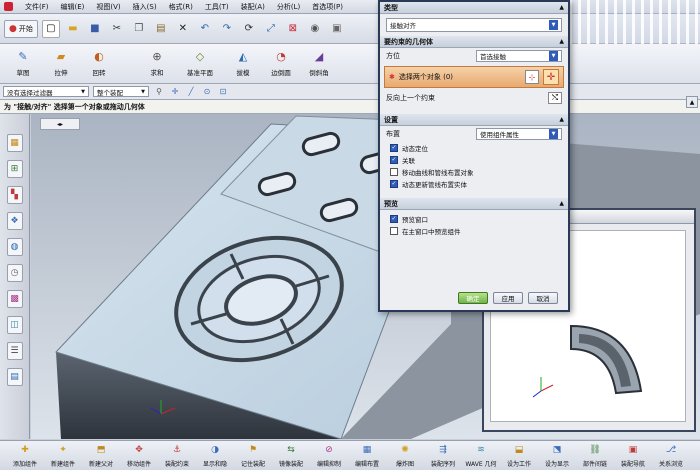  I want to click on tool-sketch: ✎ 草图, so click(23, 61).